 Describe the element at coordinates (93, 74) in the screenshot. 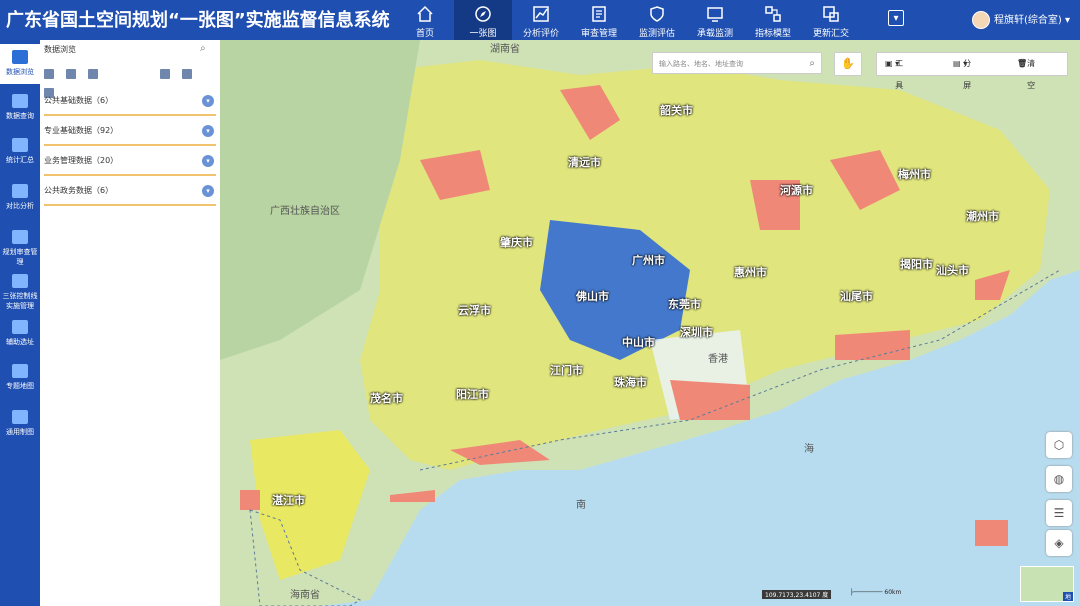

I see `save-icon` at that location.